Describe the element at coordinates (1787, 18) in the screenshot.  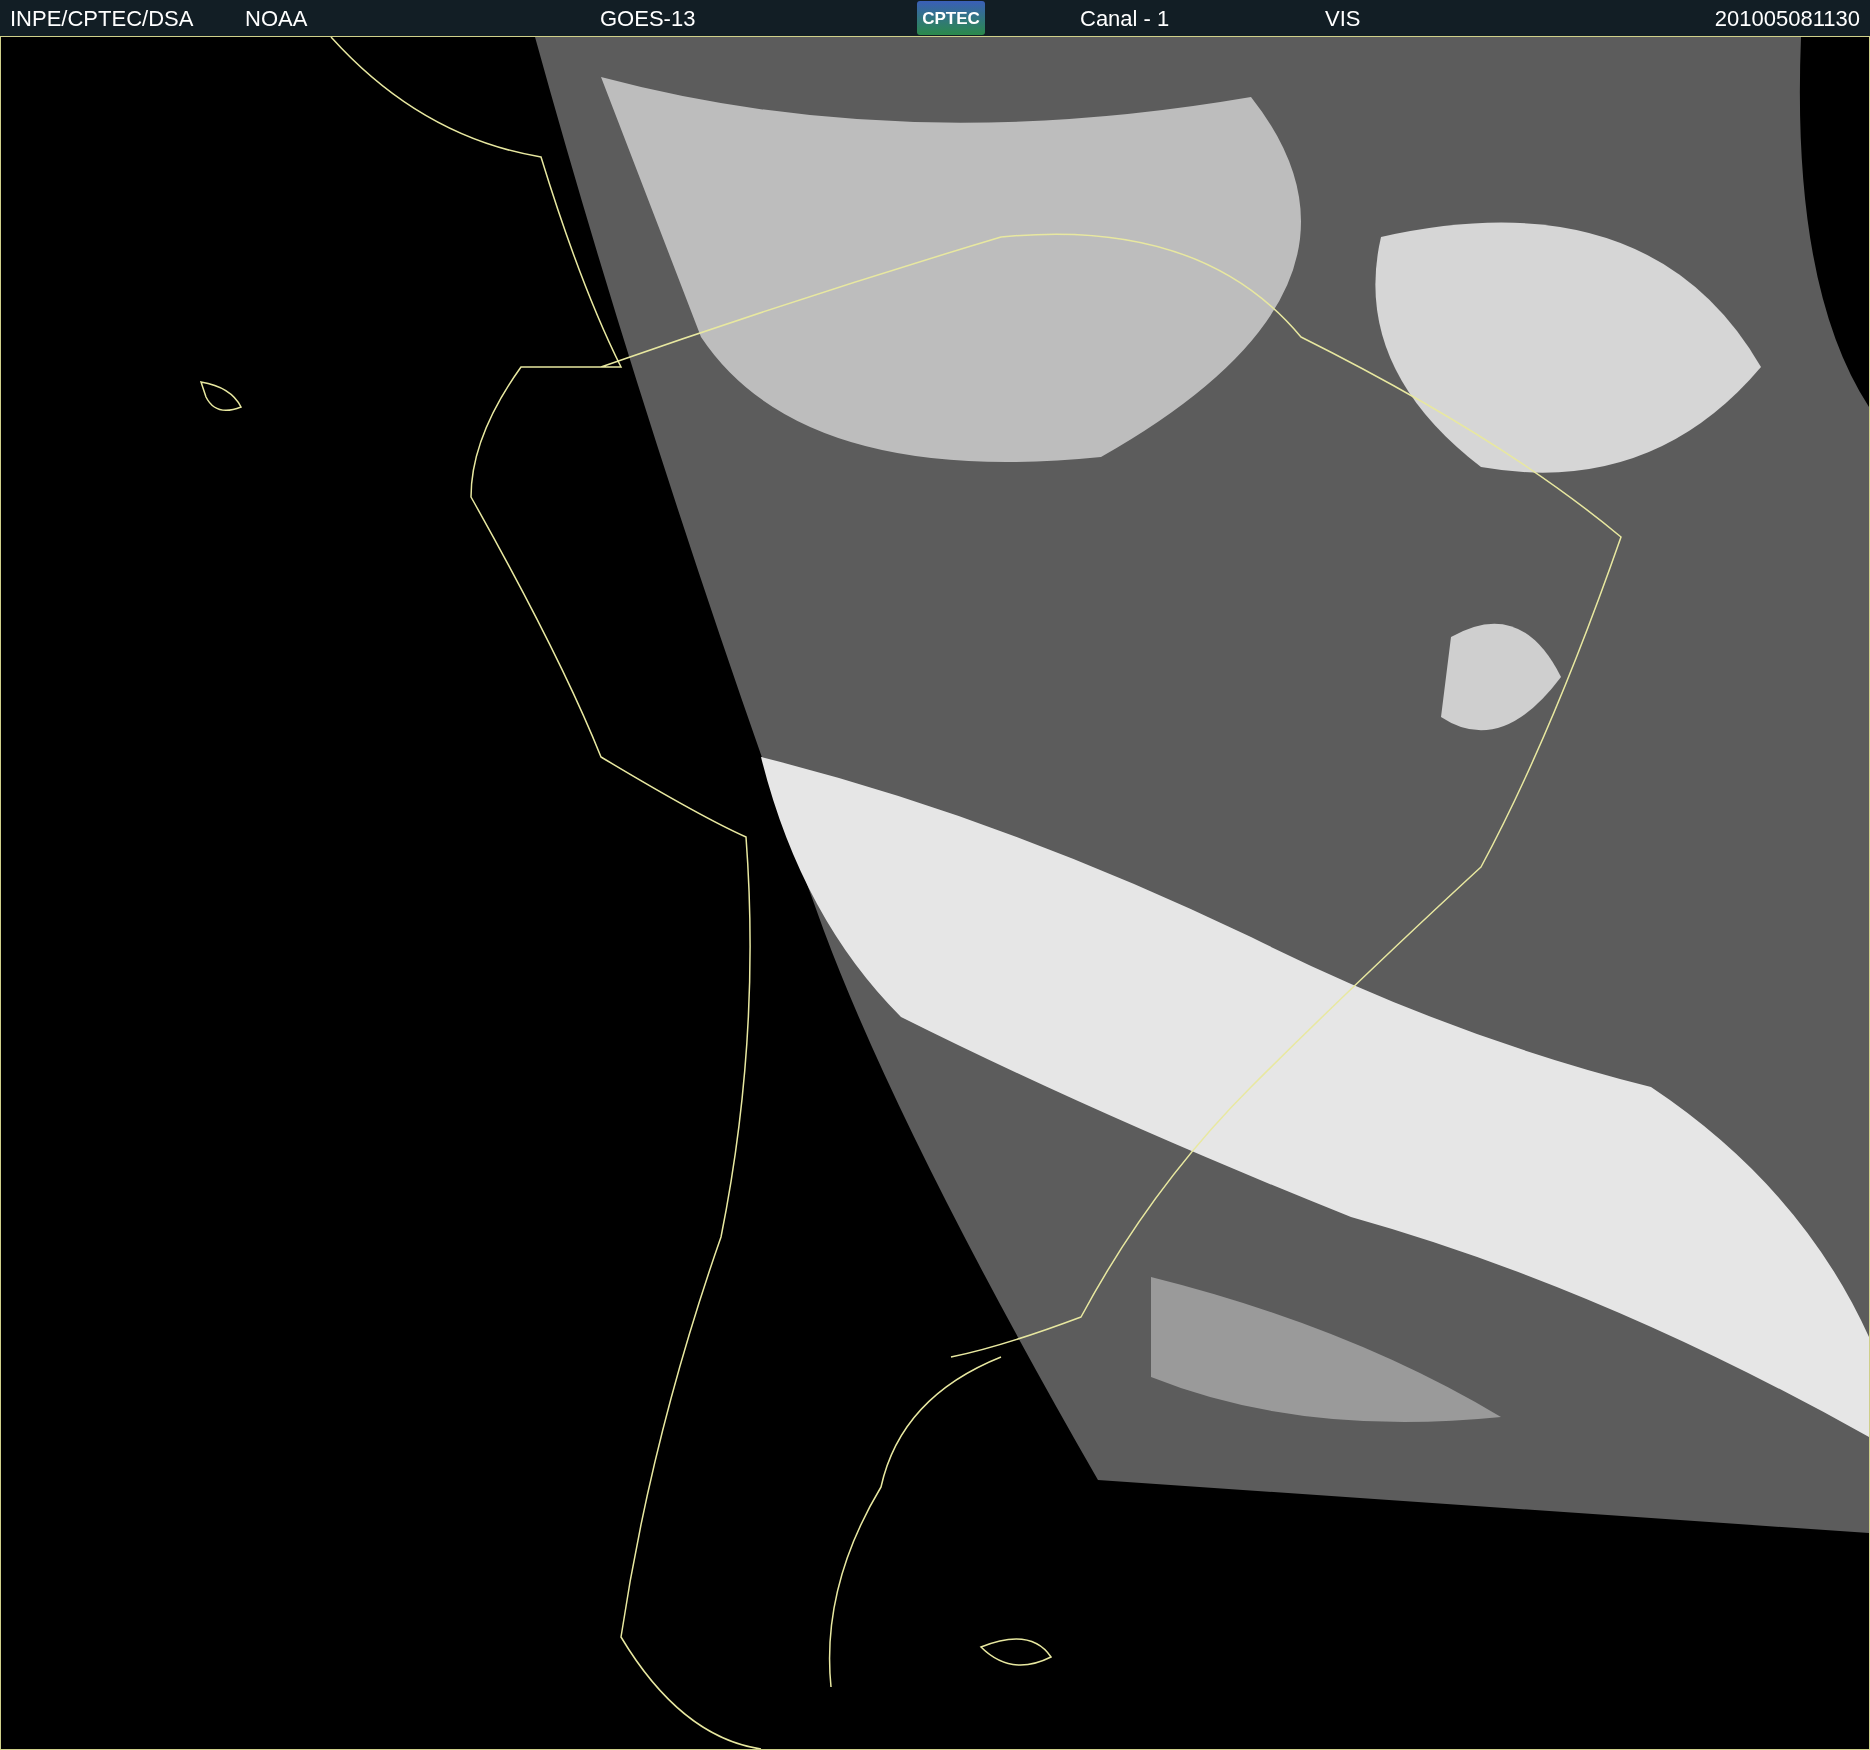
I see `header-label: 201005081130` at that location.